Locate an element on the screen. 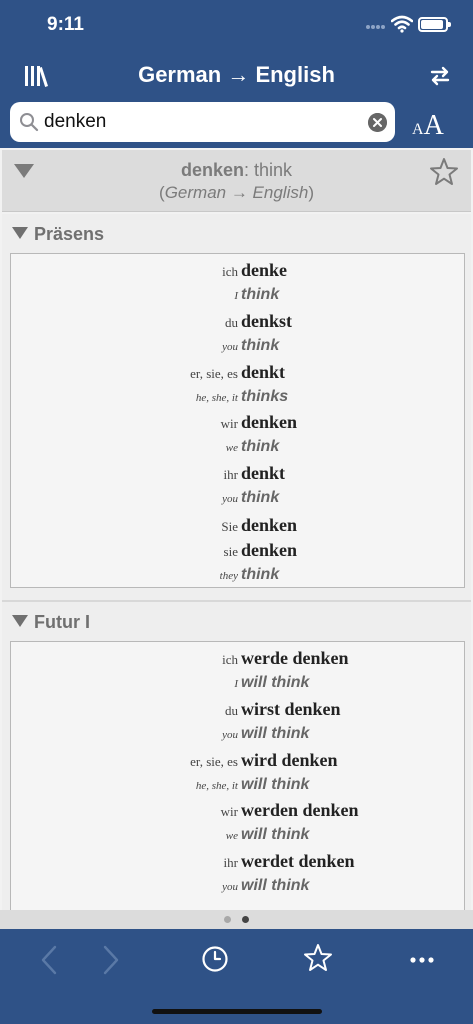 This screenshot has width=473, height=1024. translation-row: he, she, it will think is located at coordinates (238, 785).